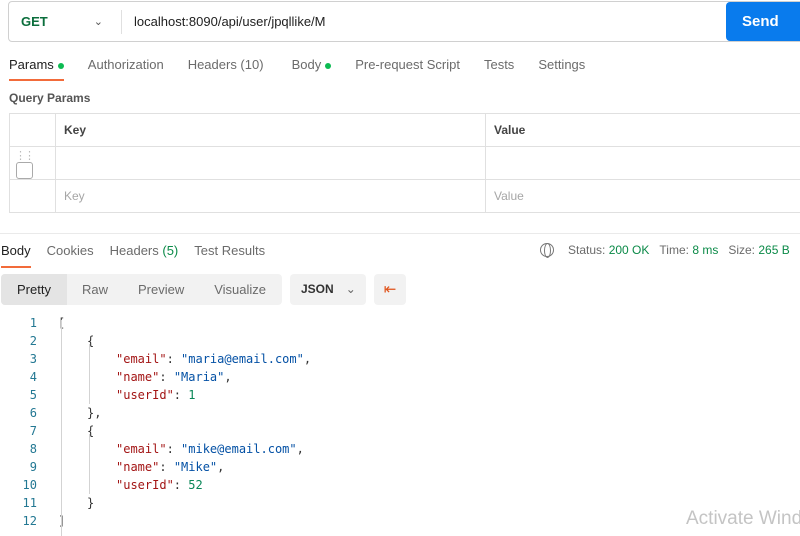  Describe the element at coordinates (170, 250) in the screenshot. I see `headers-count: (5)` at that location.